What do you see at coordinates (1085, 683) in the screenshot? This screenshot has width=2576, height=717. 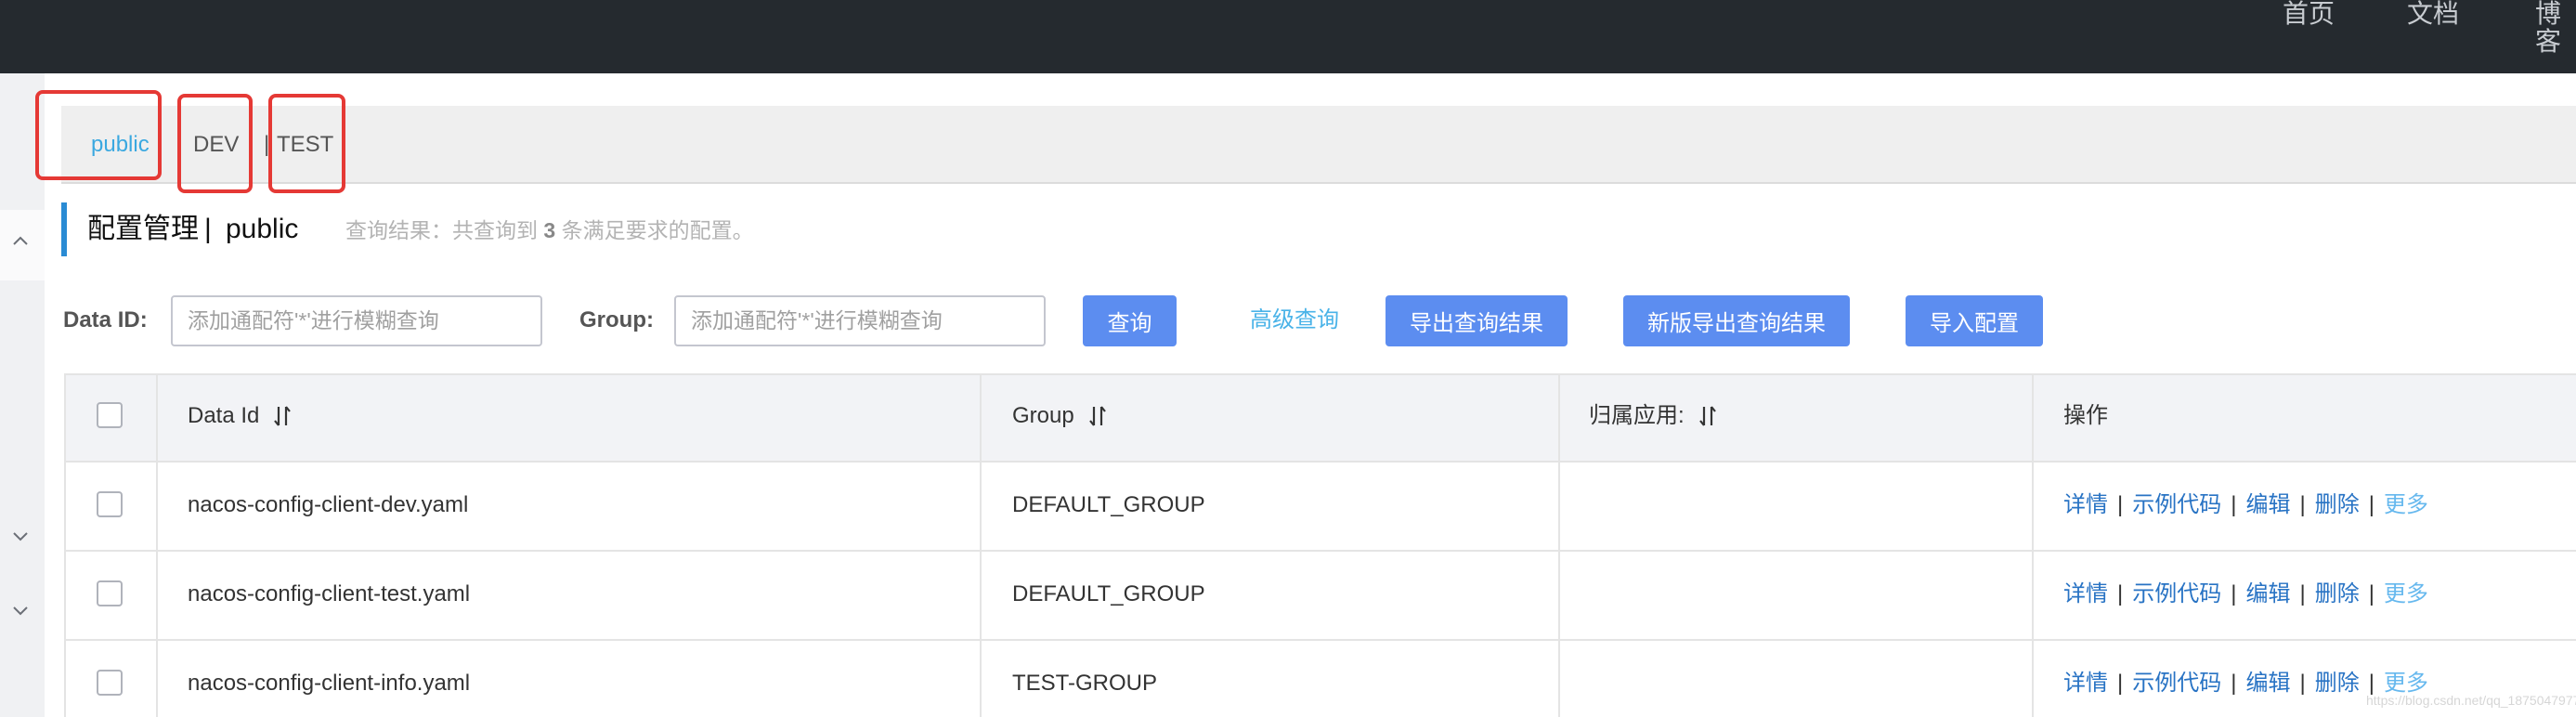 I see `cell-group: TEST-GROUP` at bounding box center [1085, 683].